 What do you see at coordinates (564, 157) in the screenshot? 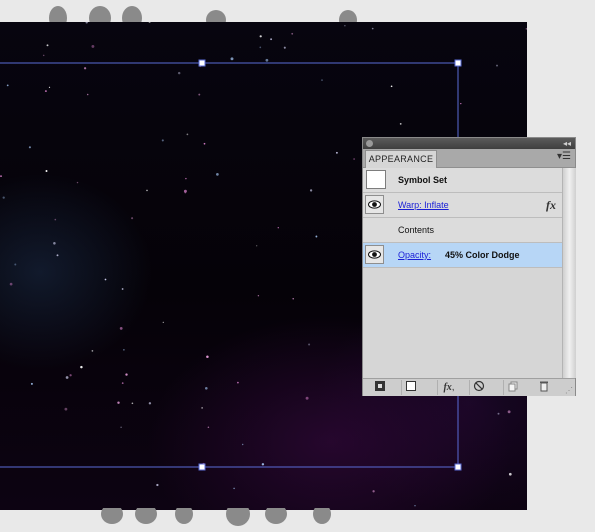
I see `panel-menu-icon: ▾☰` at bounding box center [564, 157].